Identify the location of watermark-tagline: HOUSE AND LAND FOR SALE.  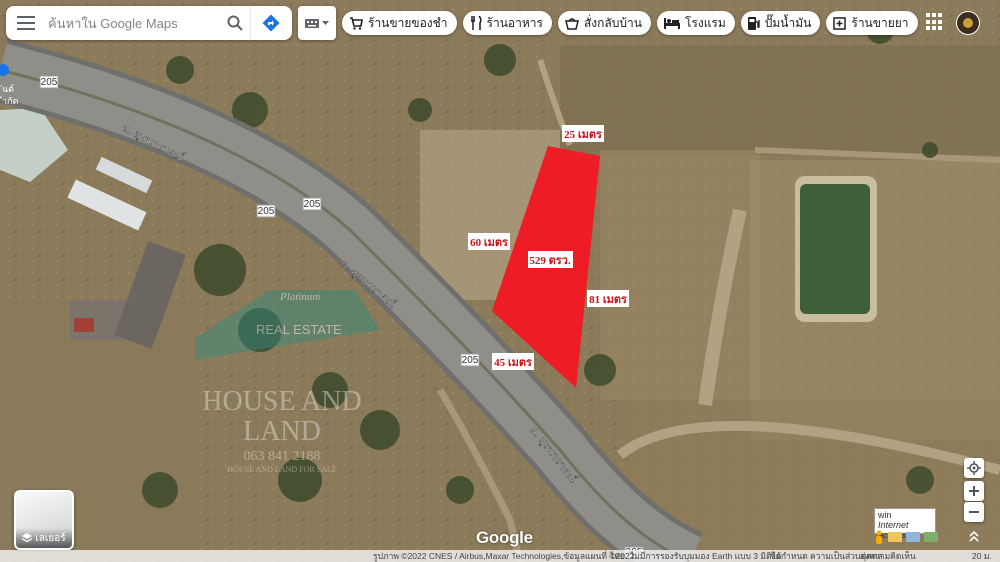
(281, 469).